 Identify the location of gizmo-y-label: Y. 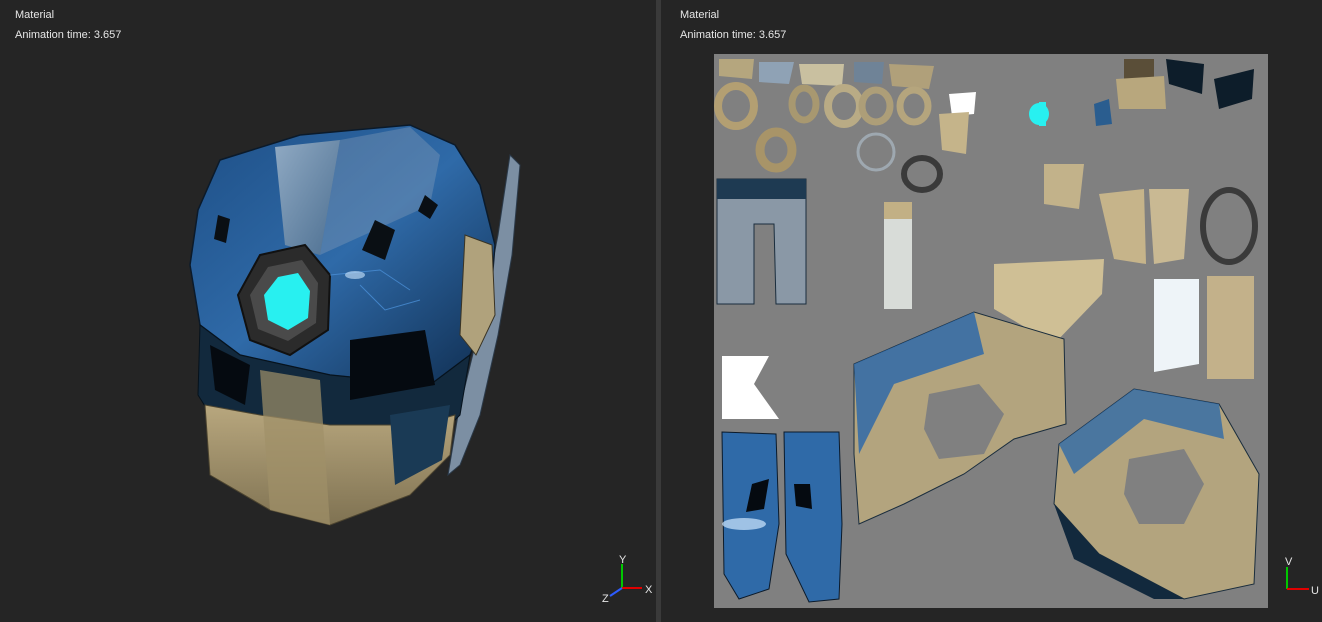
(623, 560).